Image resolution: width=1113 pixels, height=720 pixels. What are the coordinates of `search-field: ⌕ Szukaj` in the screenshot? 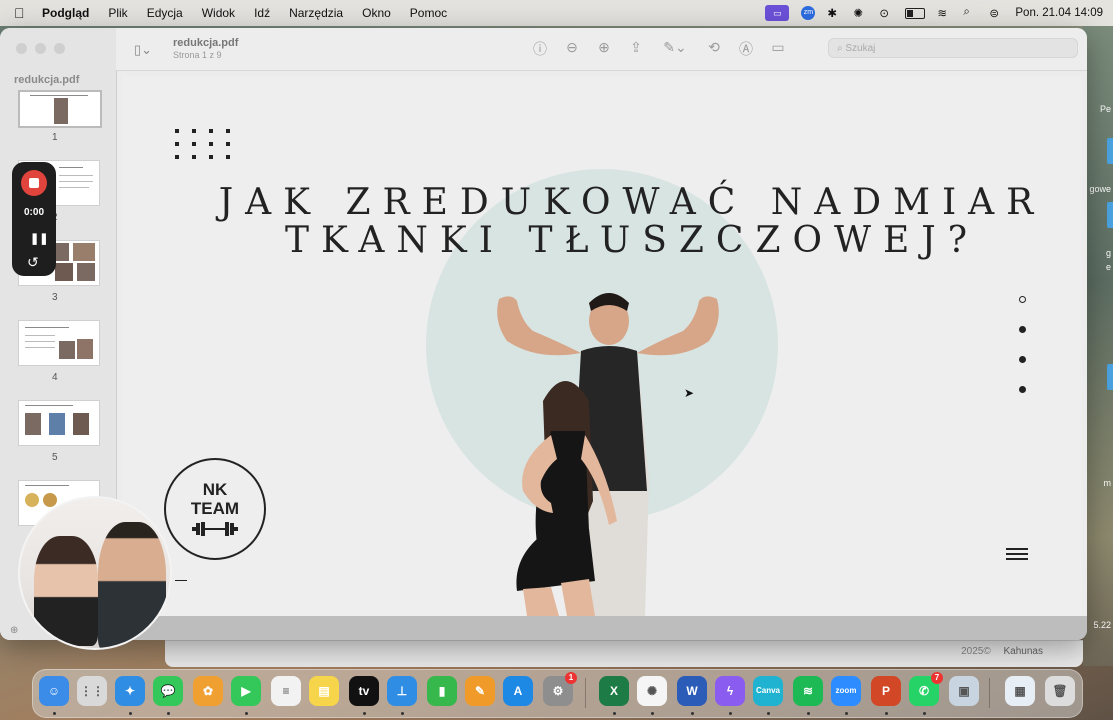 It's located at (953, 48).